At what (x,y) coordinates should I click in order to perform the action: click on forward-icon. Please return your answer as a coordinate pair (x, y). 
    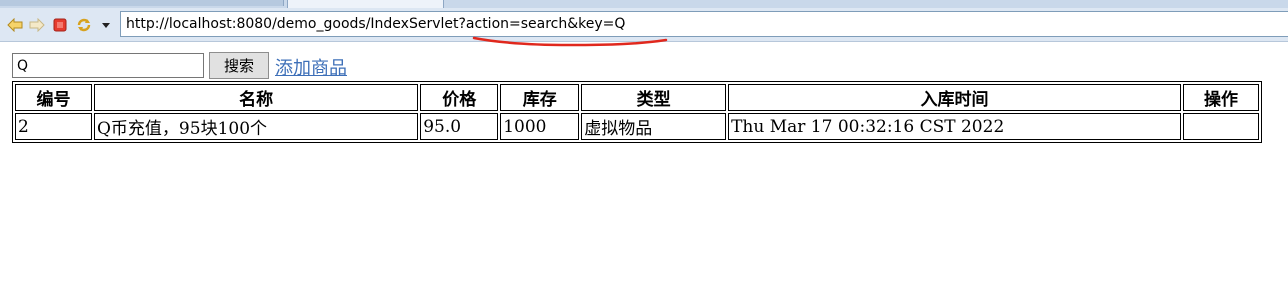
    Looking at the image, I should click on (37, 25).